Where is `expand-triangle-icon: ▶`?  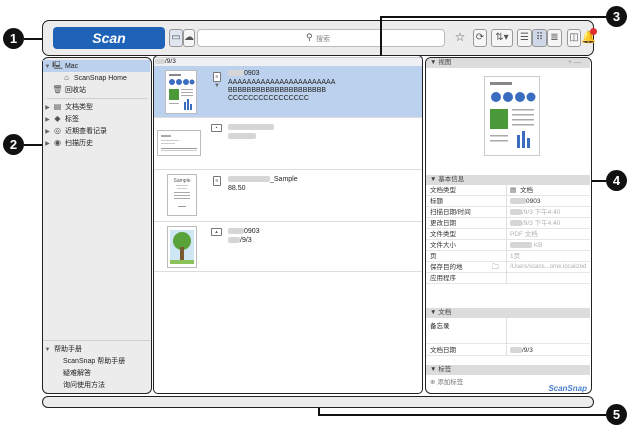 expand-triangle-icon: ▶ is located at coordinates (47, 144).